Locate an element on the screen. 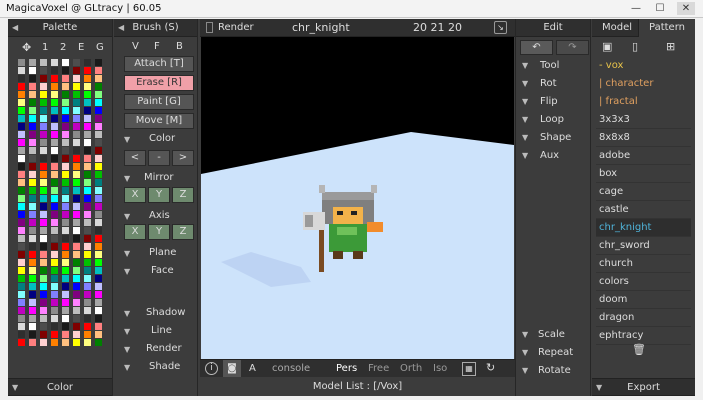 Image resolution: width=703 pixels, height=400 pixels. palette-grid is located at coordinates (62, 209).